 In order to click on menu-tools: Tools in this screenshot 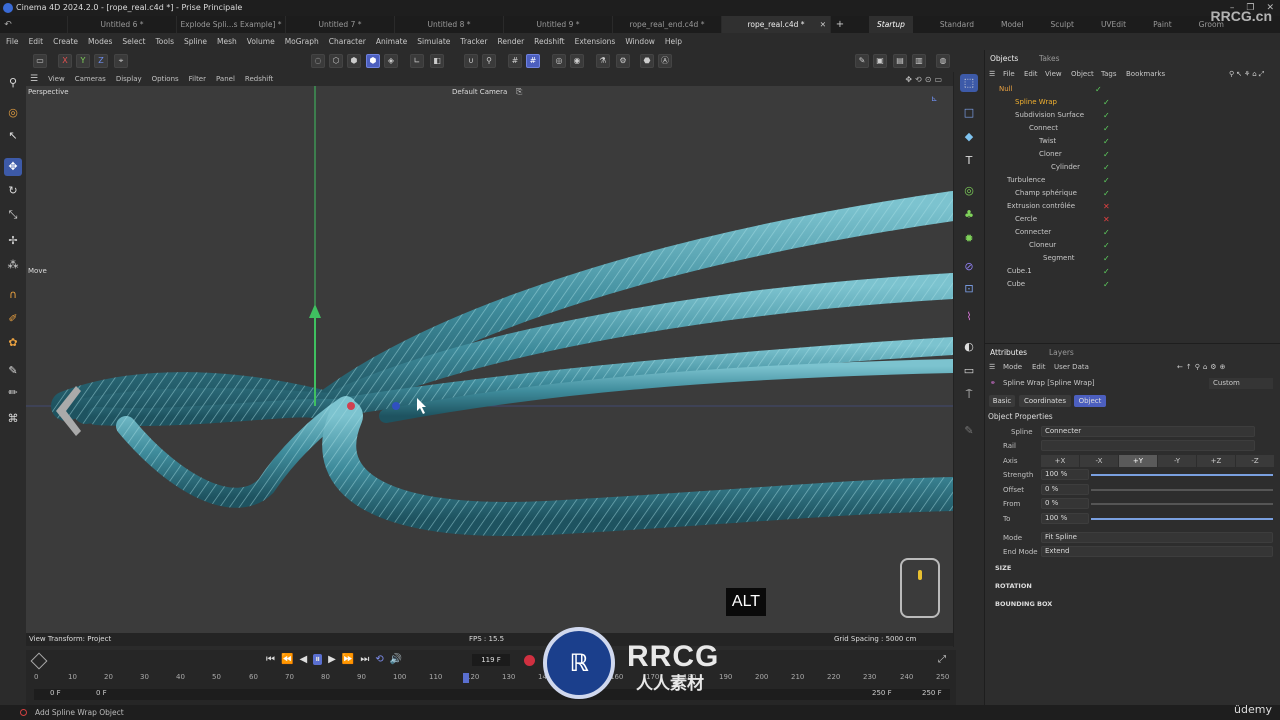, I will do `click(165, 41)`.